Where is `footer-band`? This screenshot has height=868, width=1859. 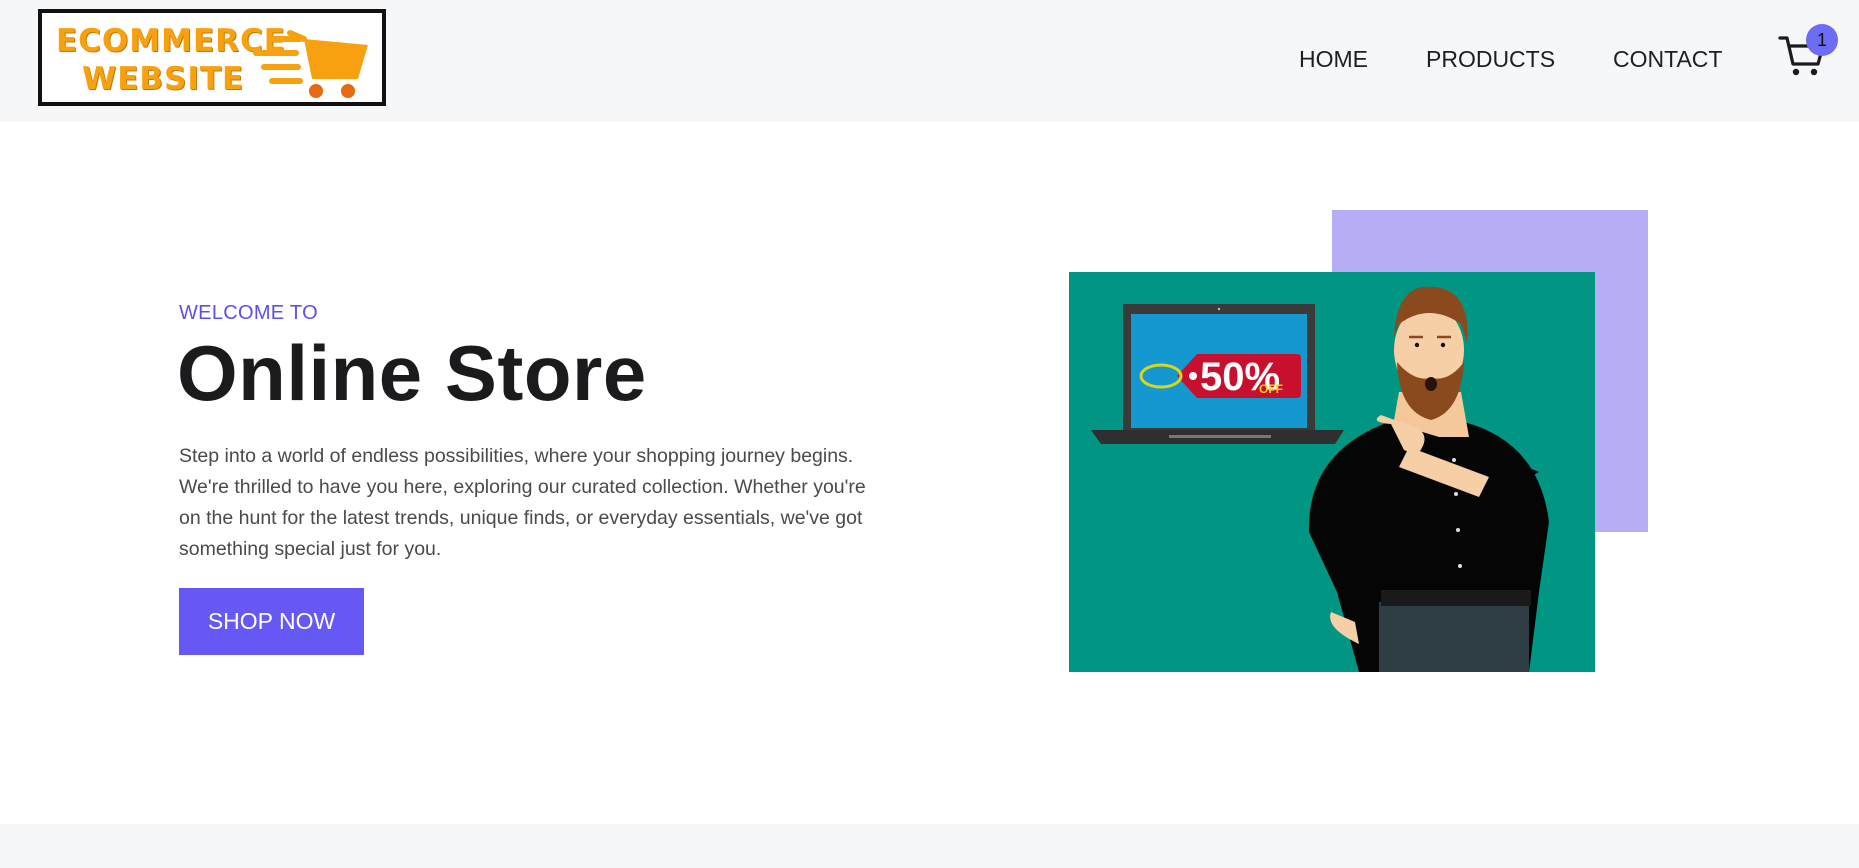 footer-band is located at coordinates (929, 846).